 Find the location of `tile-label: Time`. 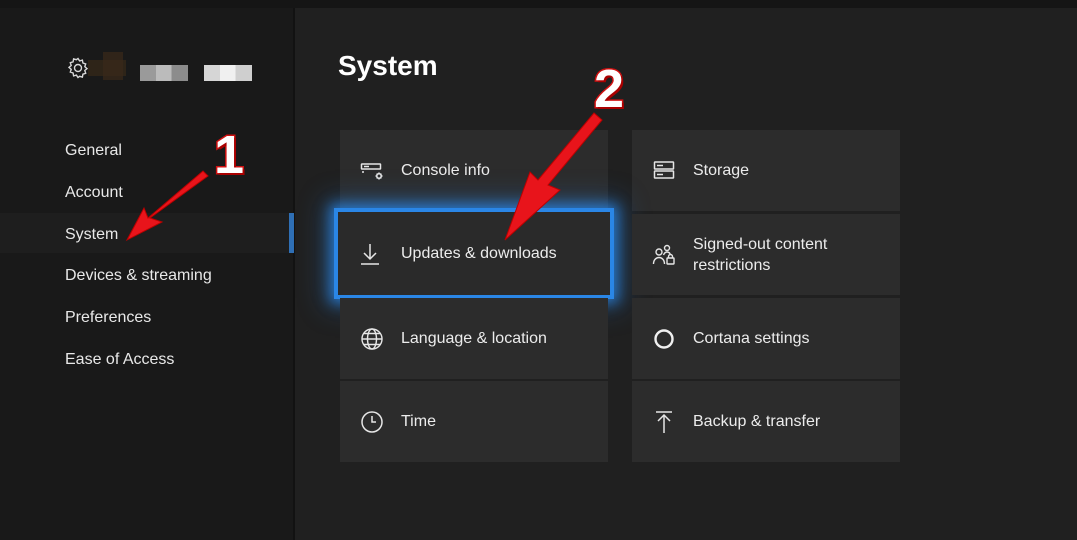

tile-label: Time is located at coordinates (418, 421).